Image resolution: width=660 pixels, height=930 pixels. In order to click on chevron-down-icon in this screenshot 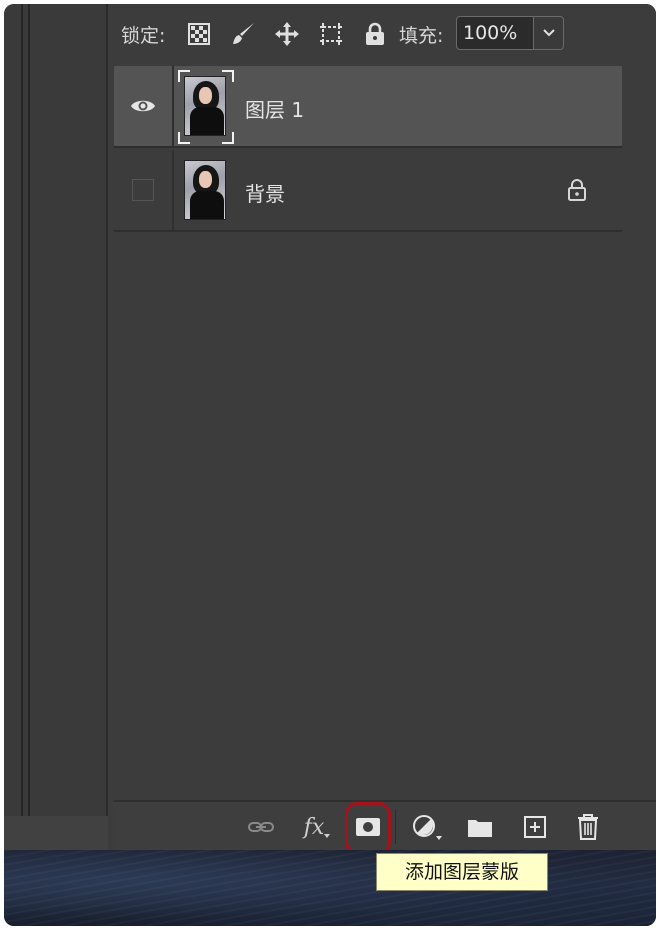, I will do `click(548, 33)`.